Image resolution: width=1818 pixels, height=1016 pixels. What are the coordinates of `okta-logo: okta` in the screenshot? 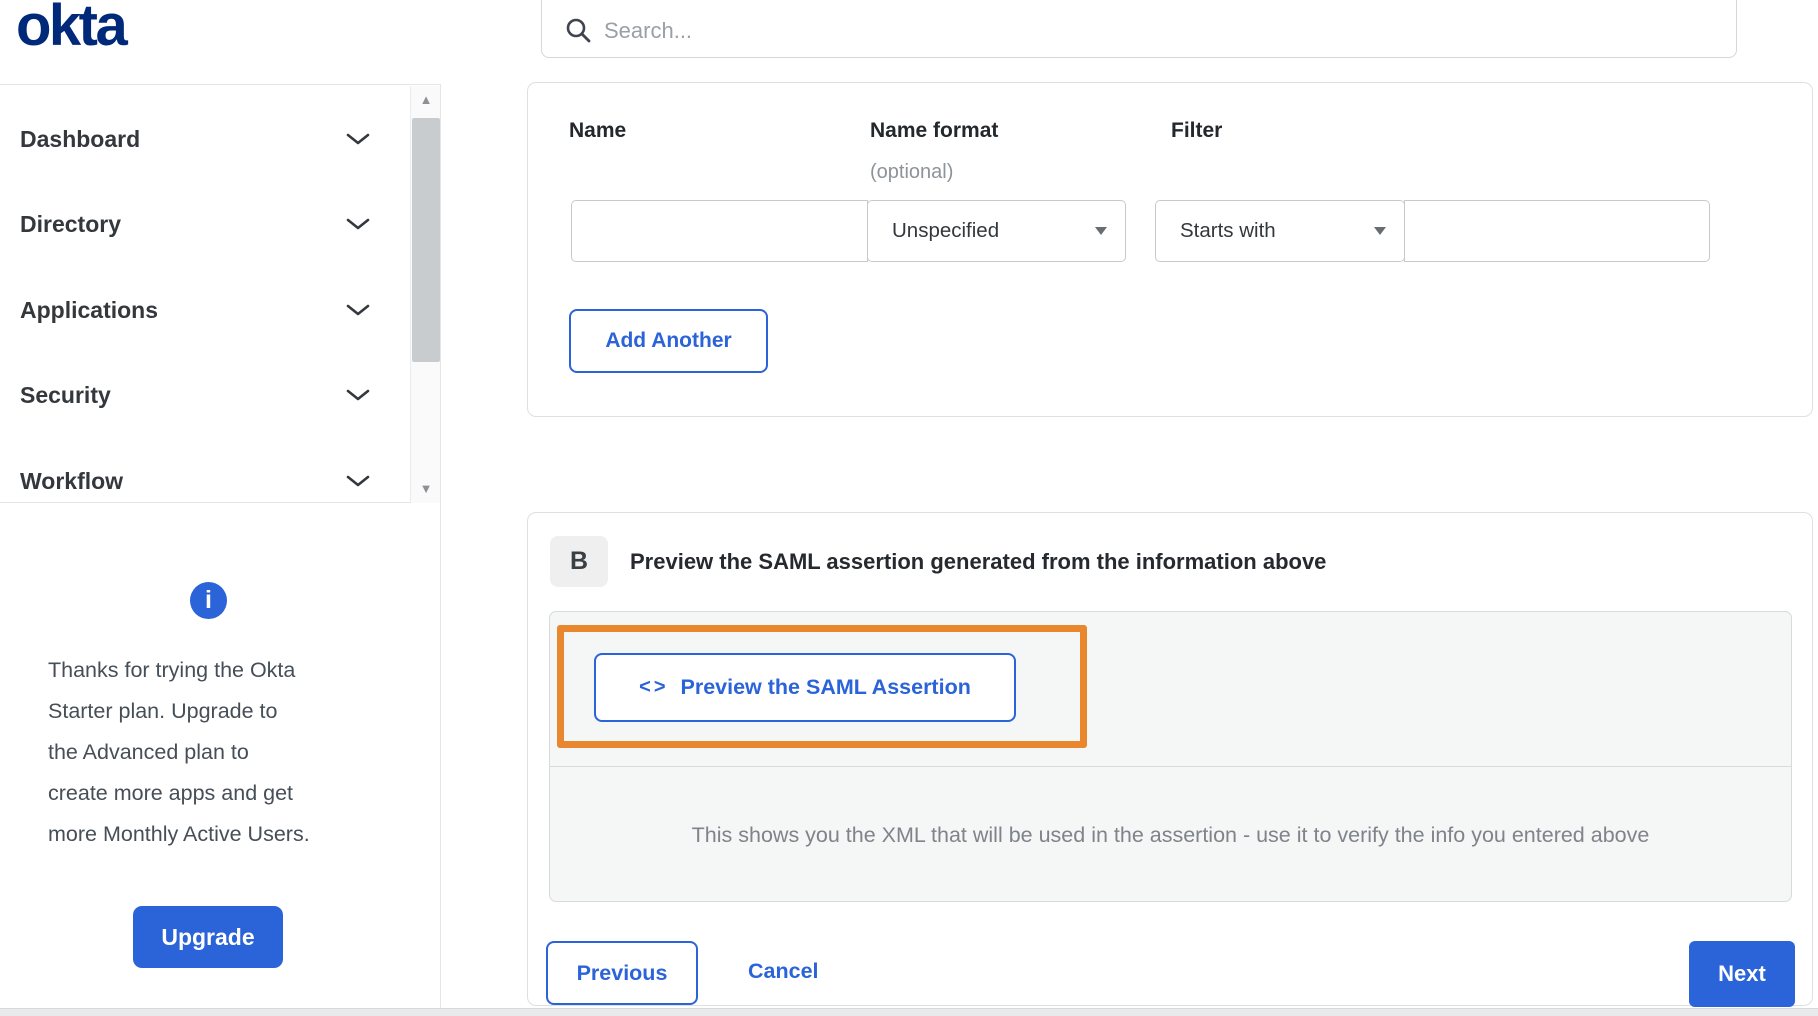 It's located at (72, 29).